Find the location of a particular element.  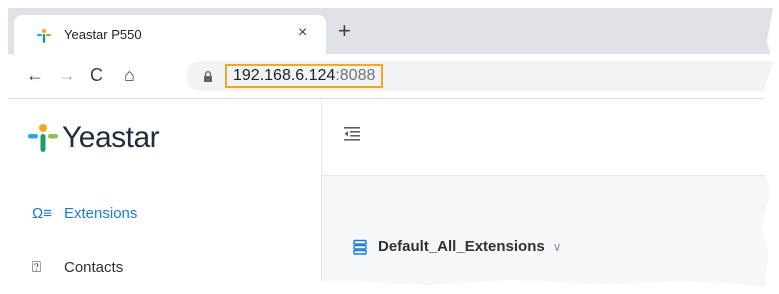

tab-title: Yeastar P550 is located at coordinates (103, 34).